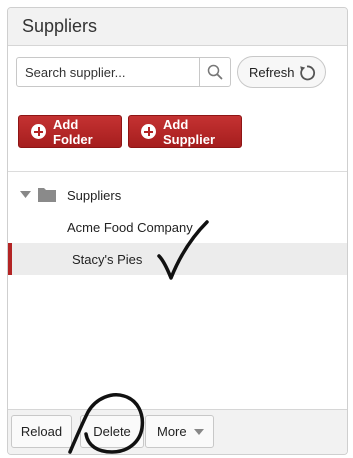 This screenshot has width=353, height=458. Describe the element at coordinates (111, 72) in the screenshot. I see `search-input` at that location.